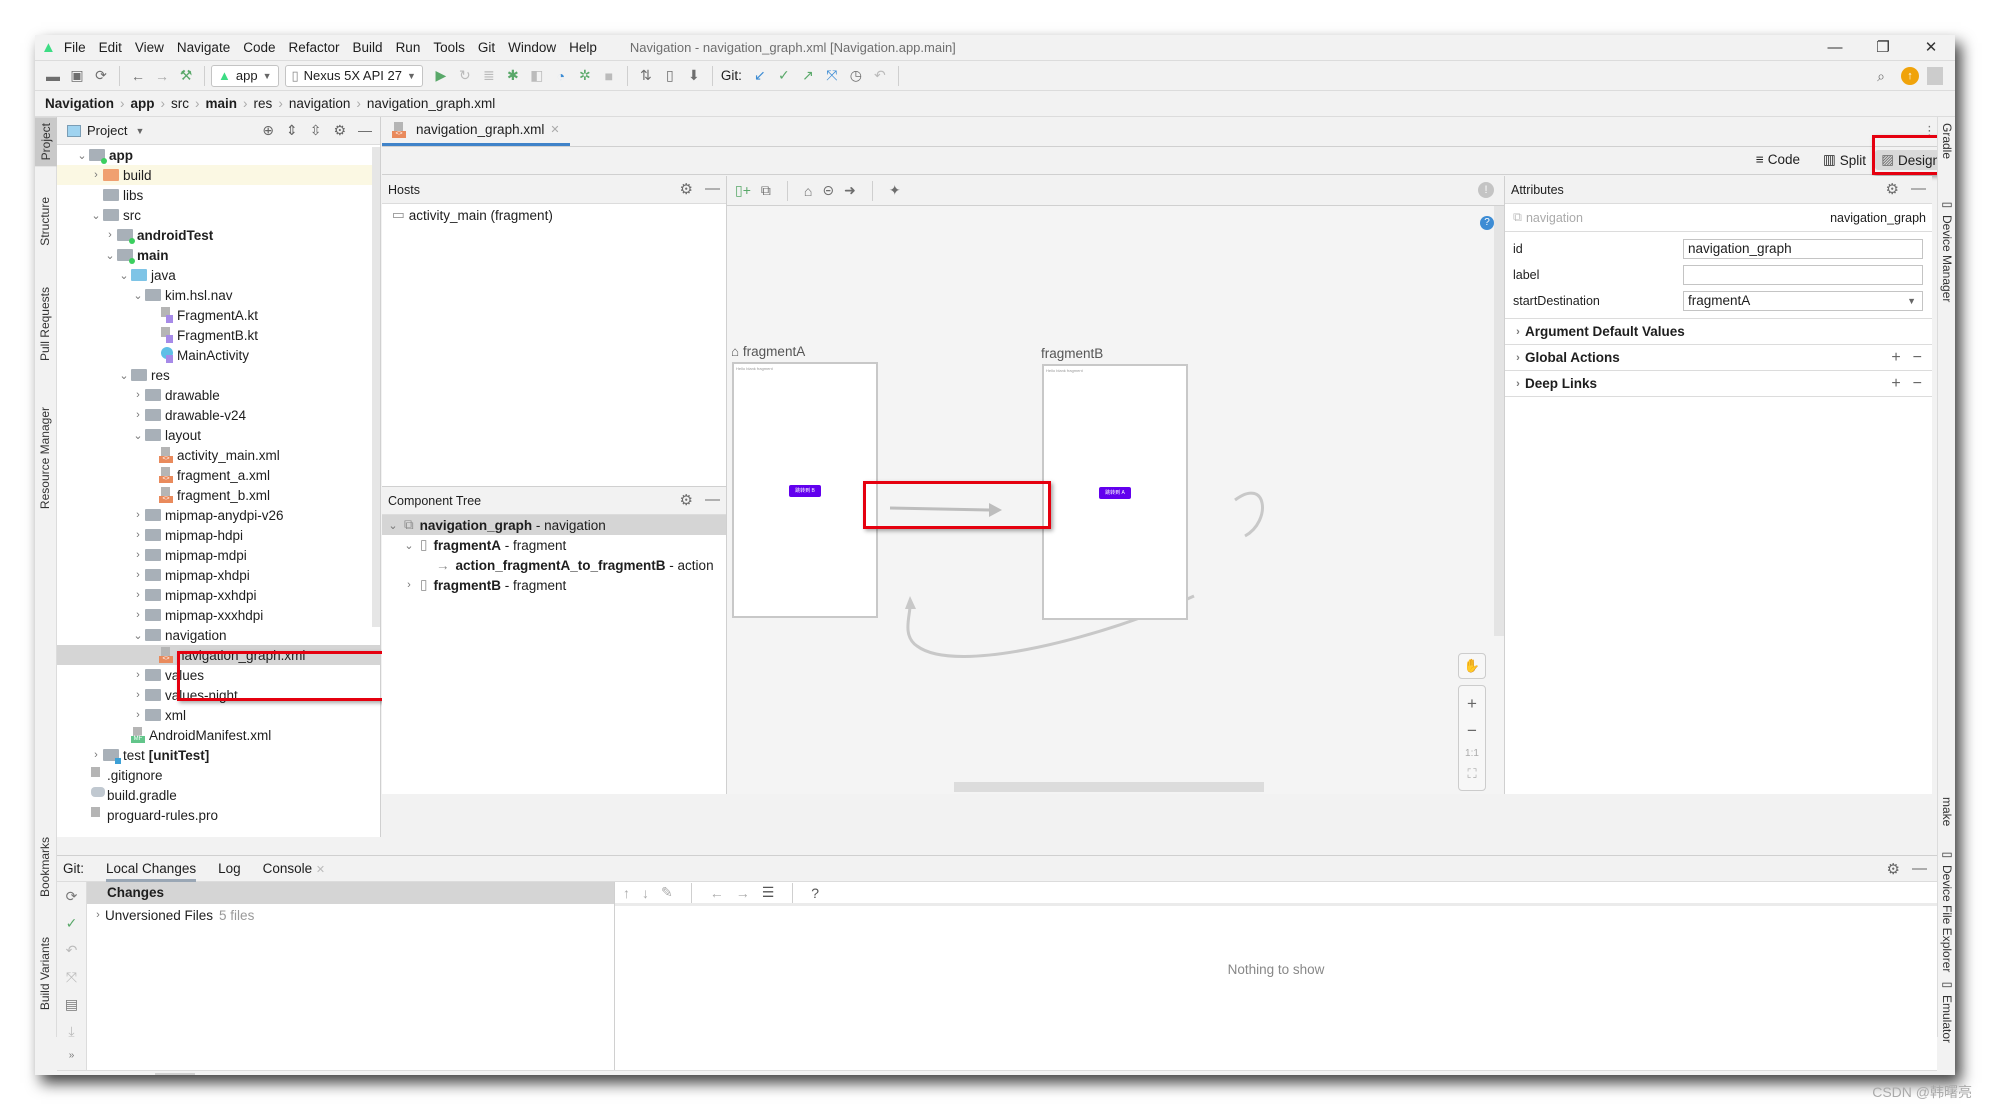 This screenshot has width=1990, height=1110. What do you see at coordinates (218, 195) in the screenshot?
I see `project-tree-item: libs` at bounding box center [218, 195].